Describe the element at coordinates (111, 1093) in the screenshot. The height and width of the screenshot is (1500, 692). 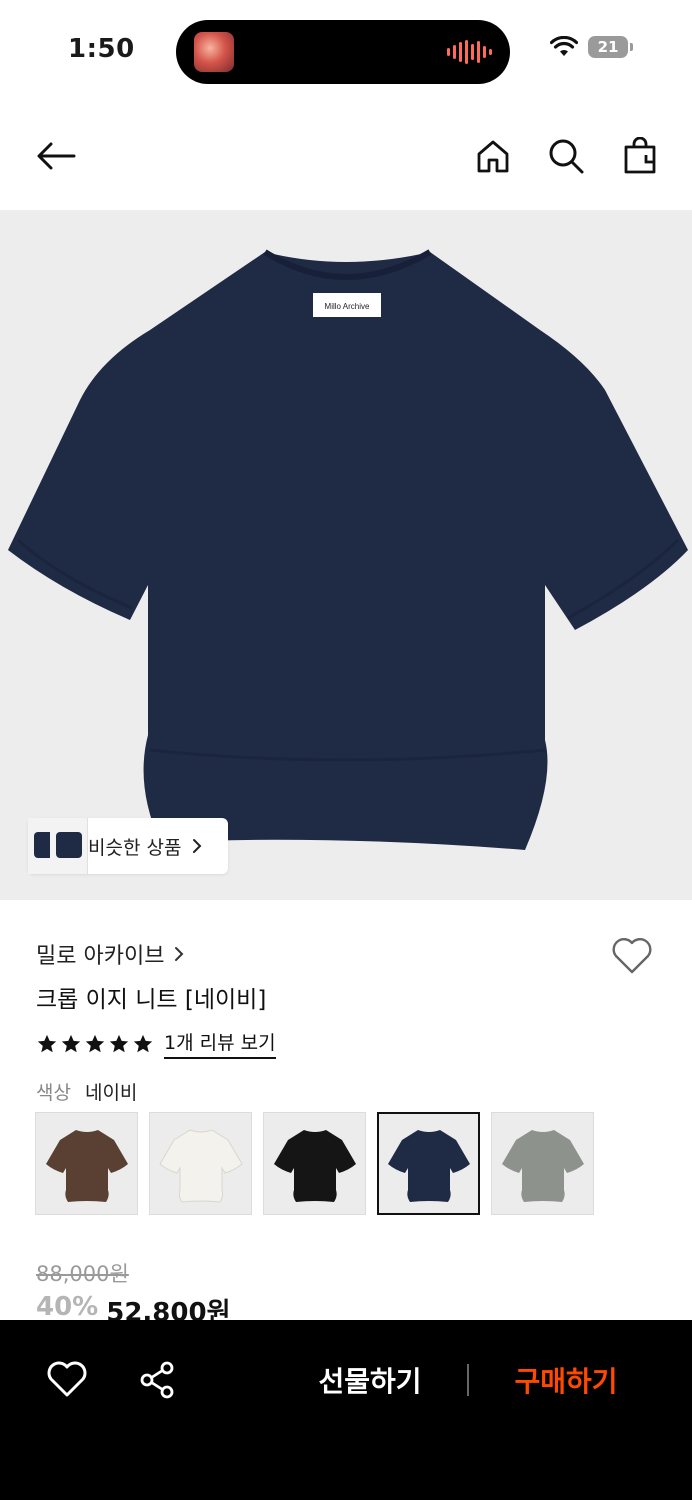
I see `color-value: 네이비` at that location.